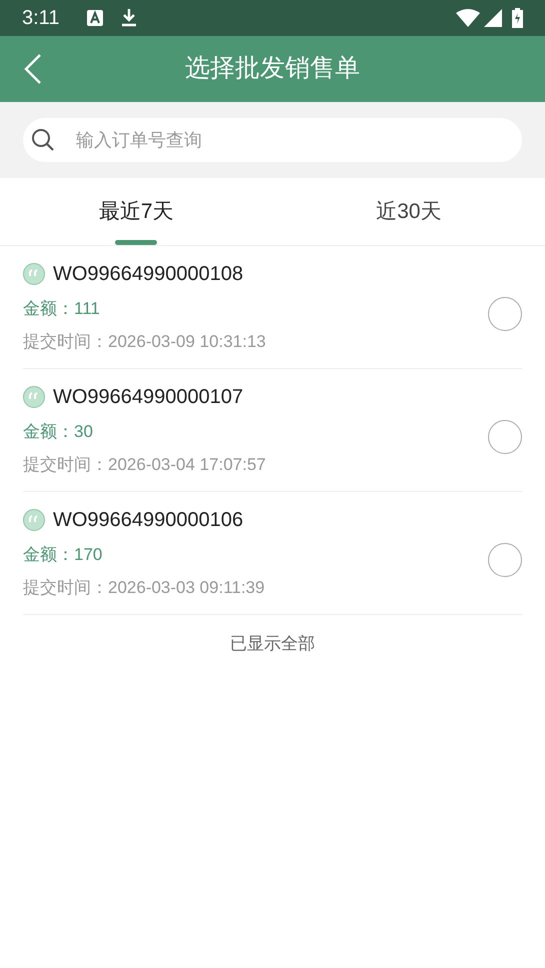 Image resolution: width=545 pixels, height=968 pixels. Describe the element at coordinates (144, 465) in the screenshot. I see `submit-time: 提交时间：2026-03-04 17:07:57` at that location.